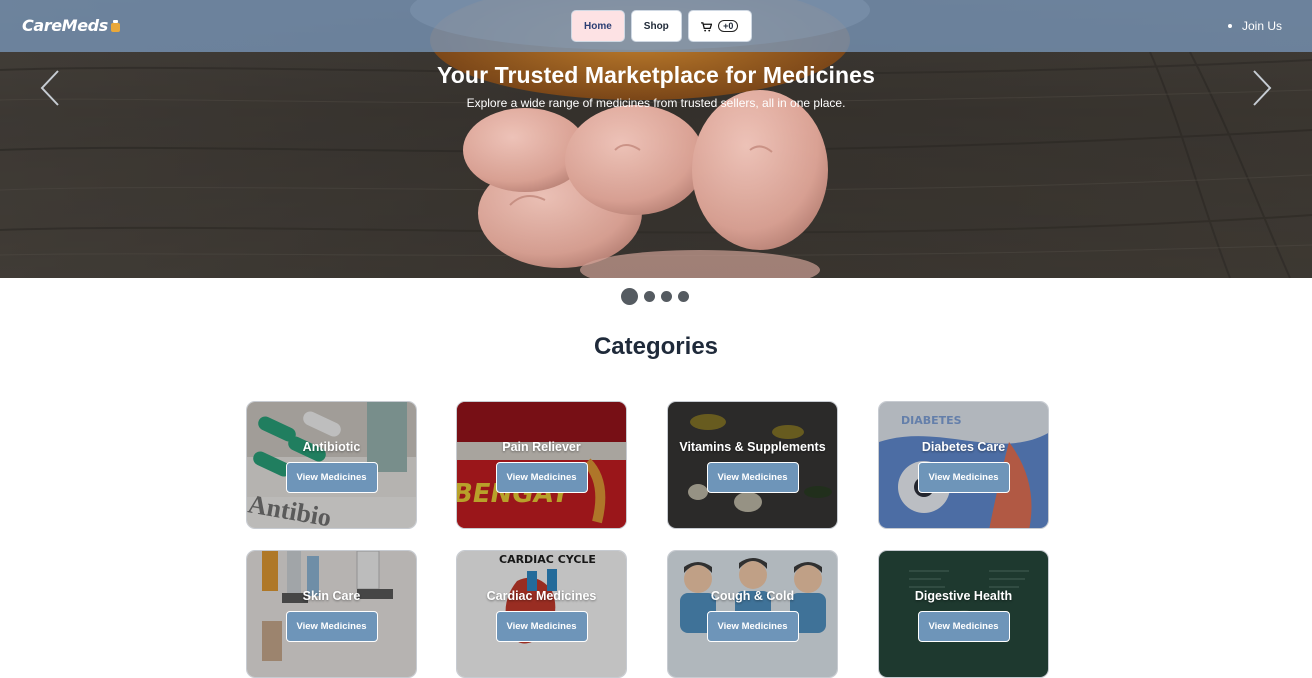  What do you see at coordinates (331, 447) in the screenshot?
I see `category-title: Antibiotic` at bounding box center [331, 447].